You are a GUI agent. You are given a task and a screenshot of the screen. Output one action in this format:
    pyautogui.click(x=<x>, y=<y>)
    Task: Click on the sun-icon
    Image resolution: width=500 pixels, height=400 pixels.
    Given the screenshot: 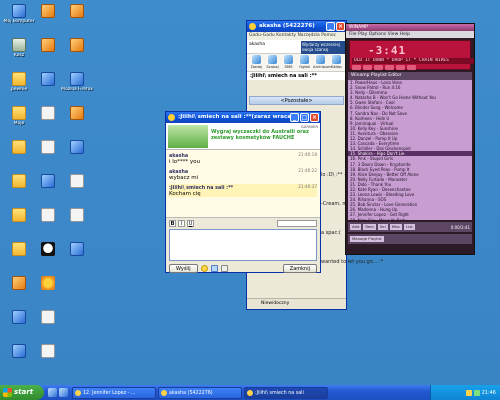 What is the action you would take?
    pyautogui.click(x=48, y=283)
    